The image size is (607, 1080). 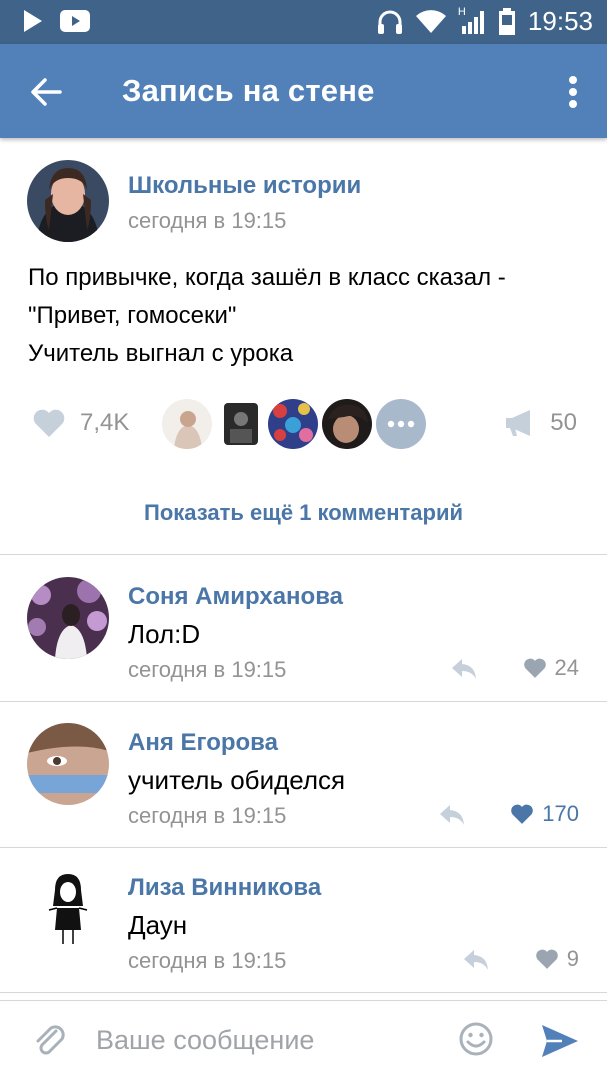 What do you see at coordinates (389, 22) in the screenshot?
I see `headphones-icon` at bounding box center [389, 22].